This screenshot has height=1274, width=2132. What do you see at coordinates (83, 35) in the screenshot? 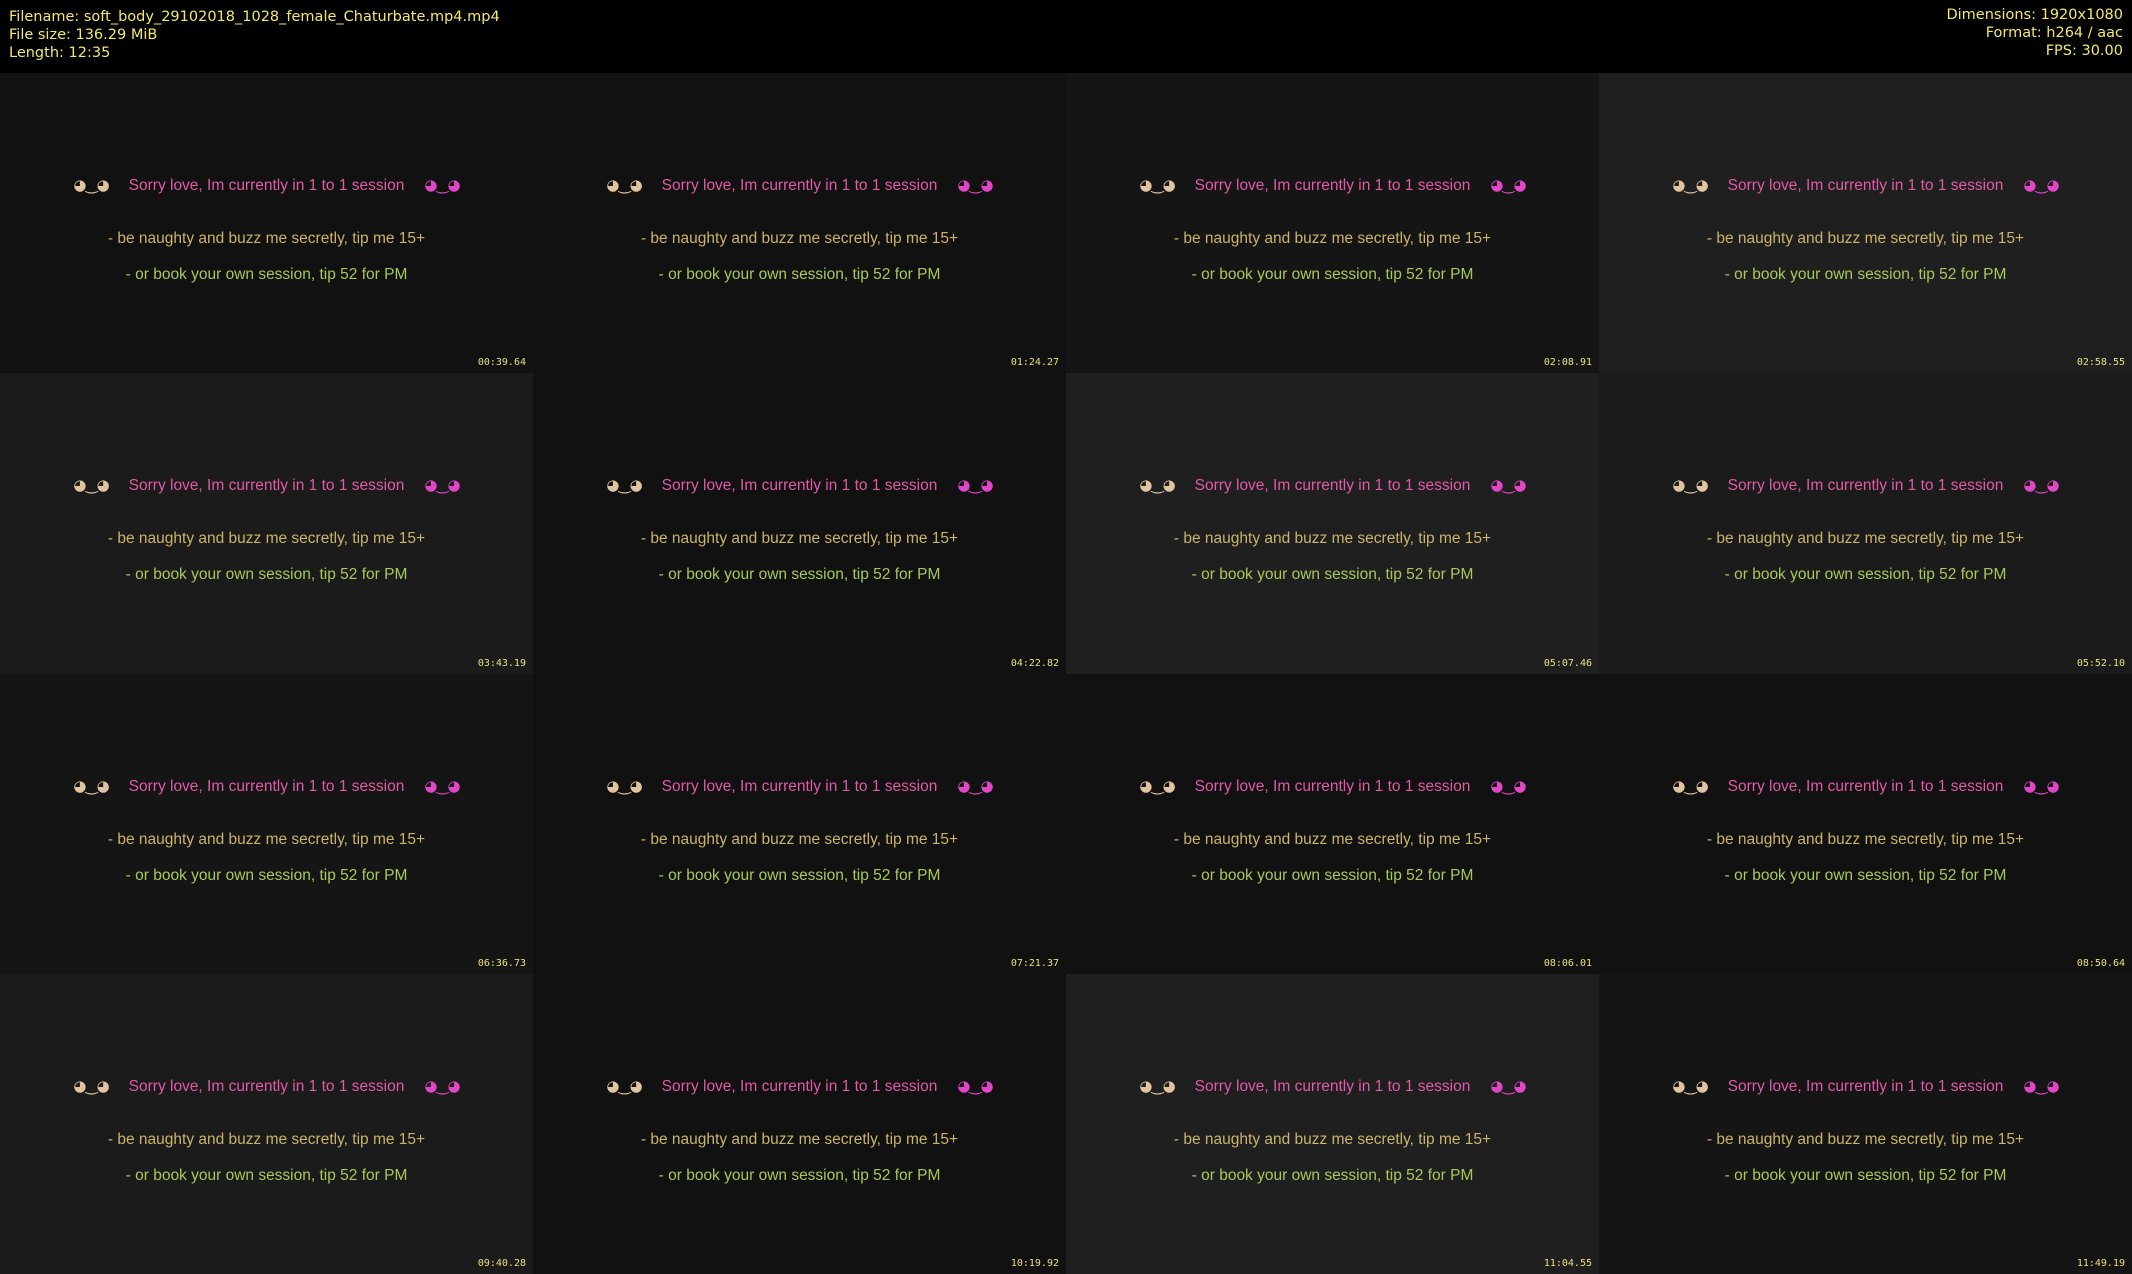
I see `filesize-text: File size: 136.29 MiB` at bounding box center [83, 35].